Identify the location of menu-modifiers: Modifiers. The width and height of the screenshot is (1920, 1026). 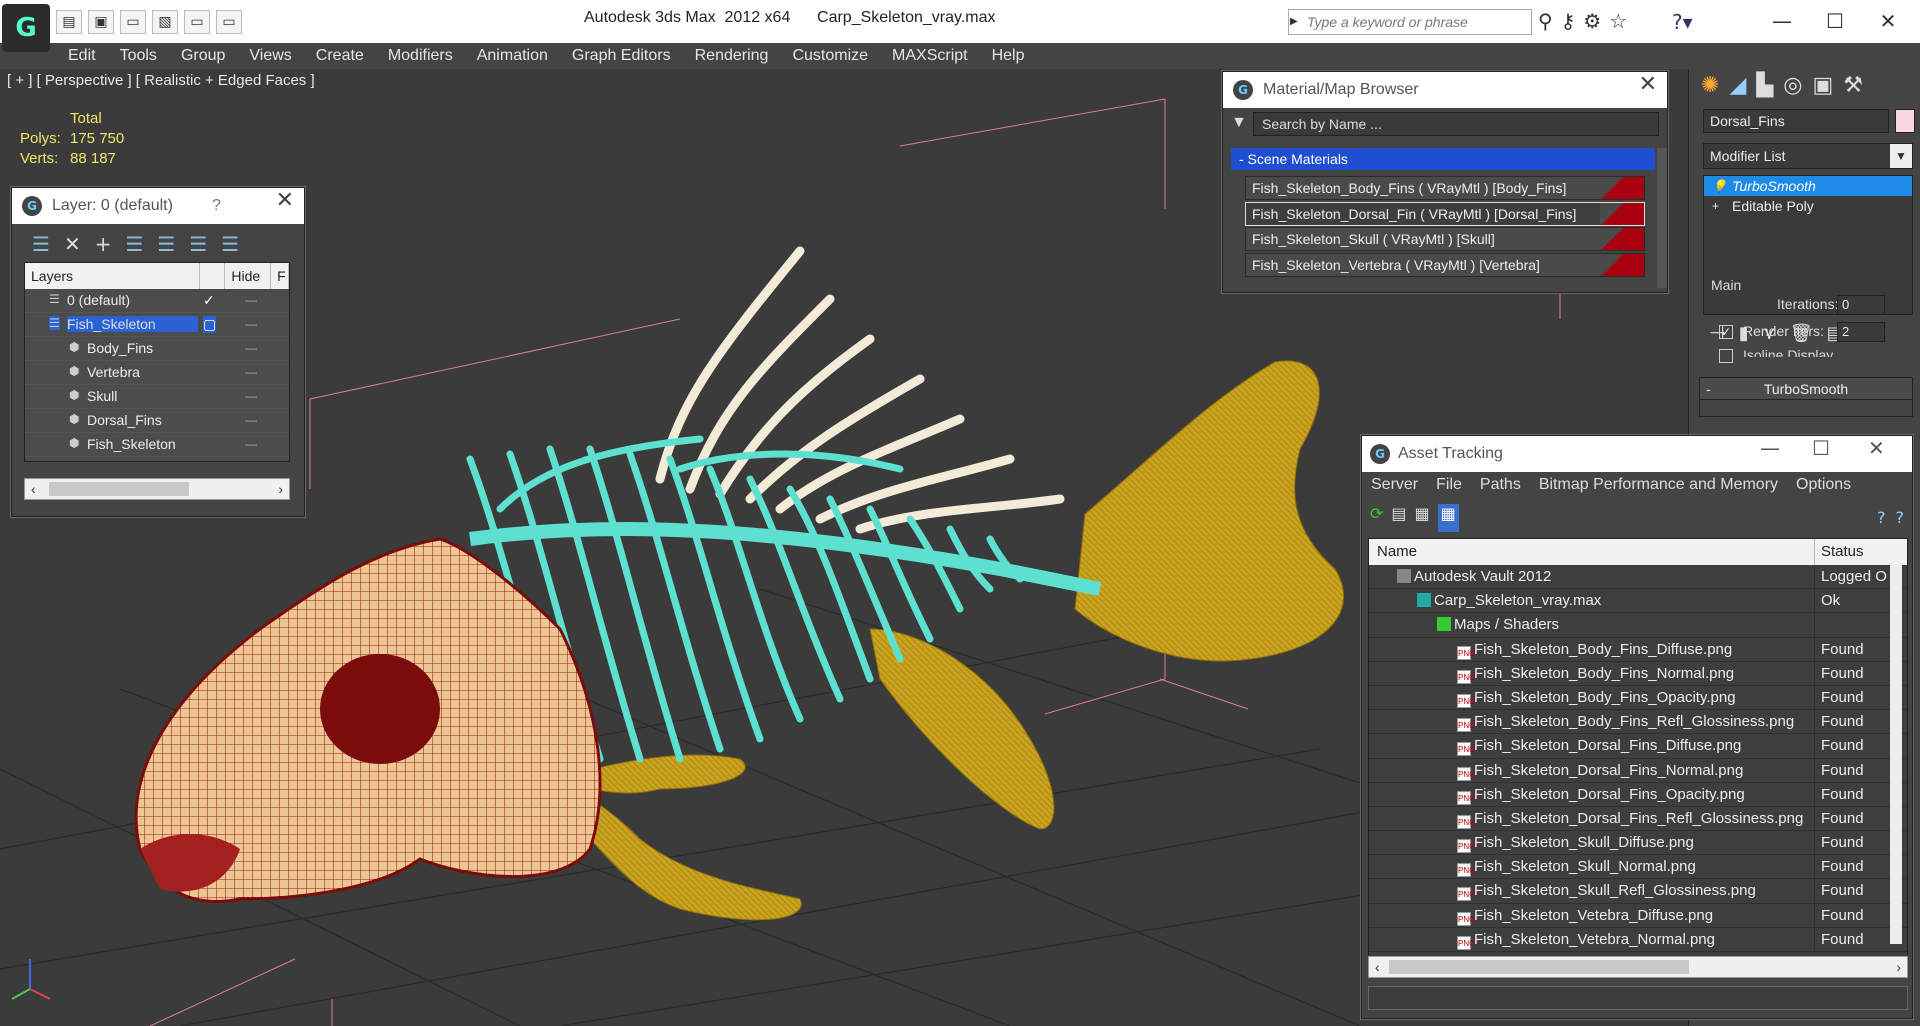
(420, 56).